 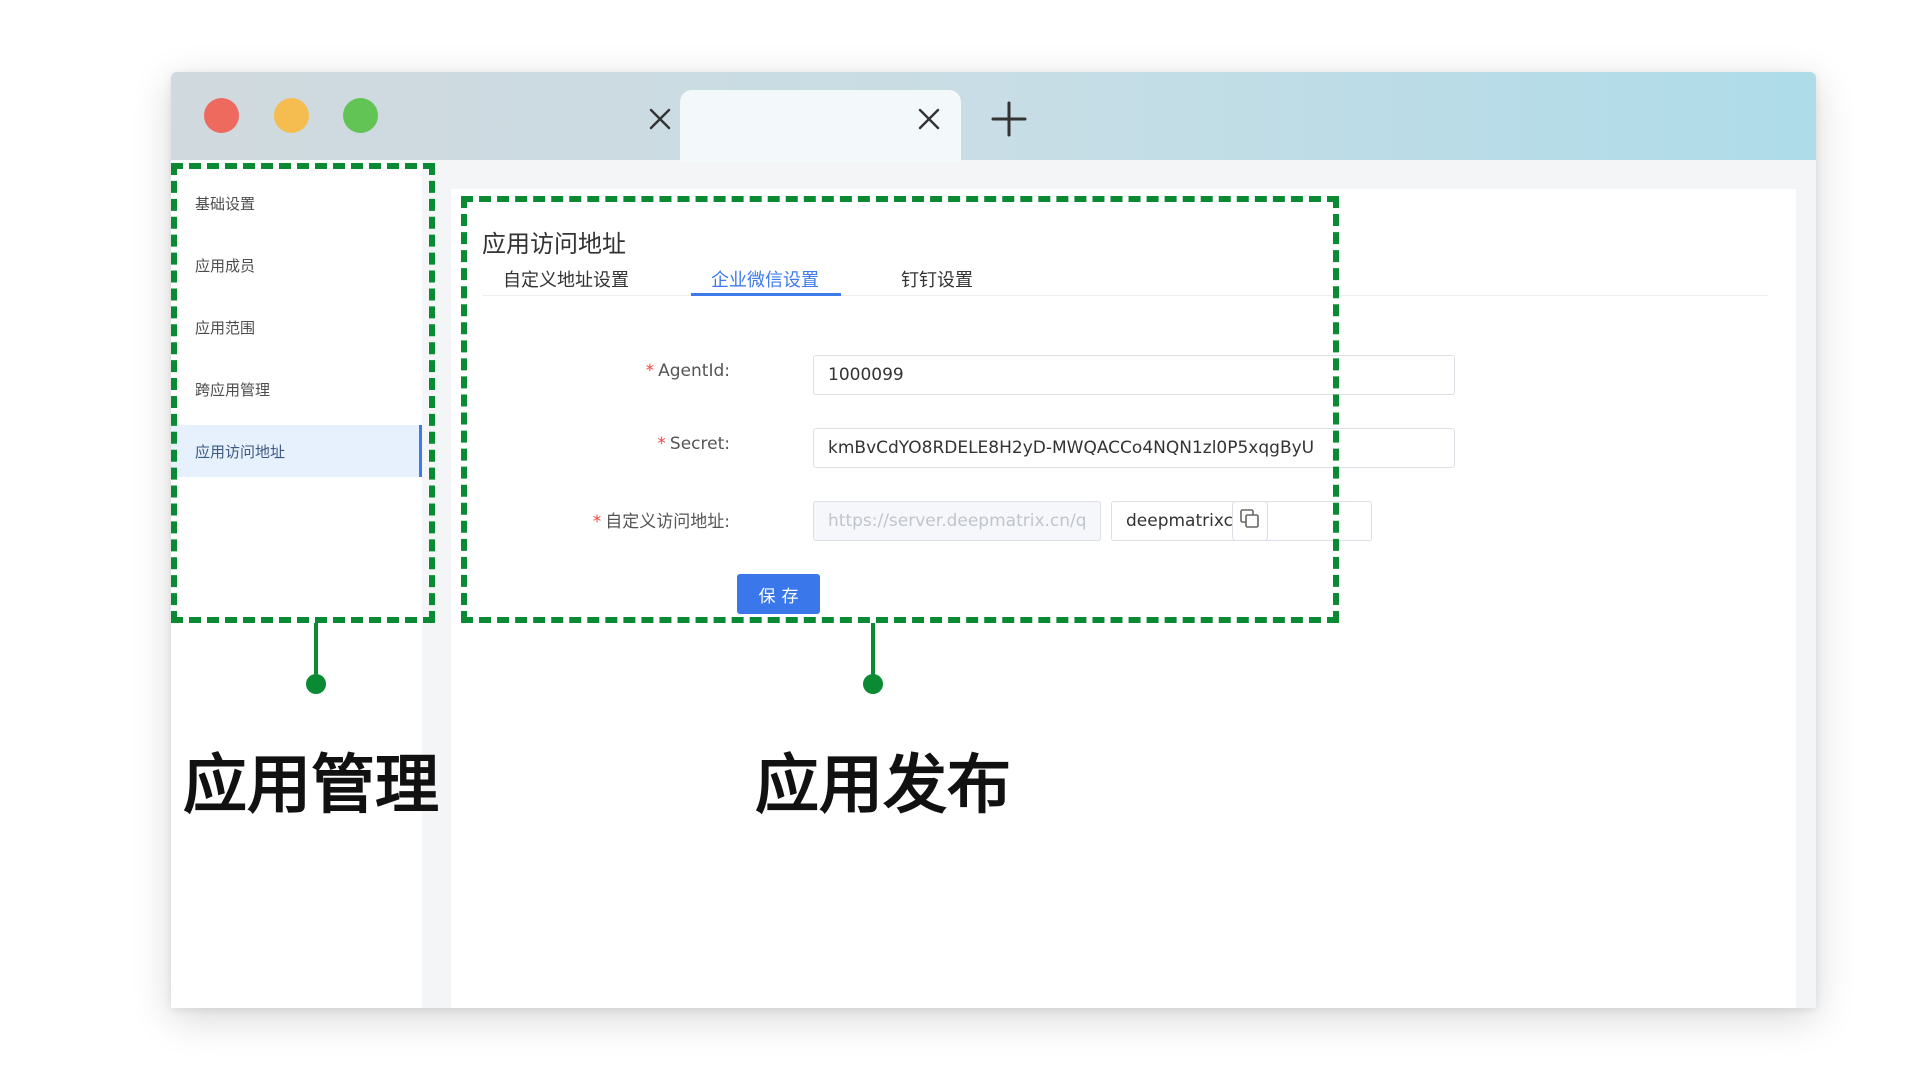 I want to click on browser-tab-active, so click(x=820, y=126).